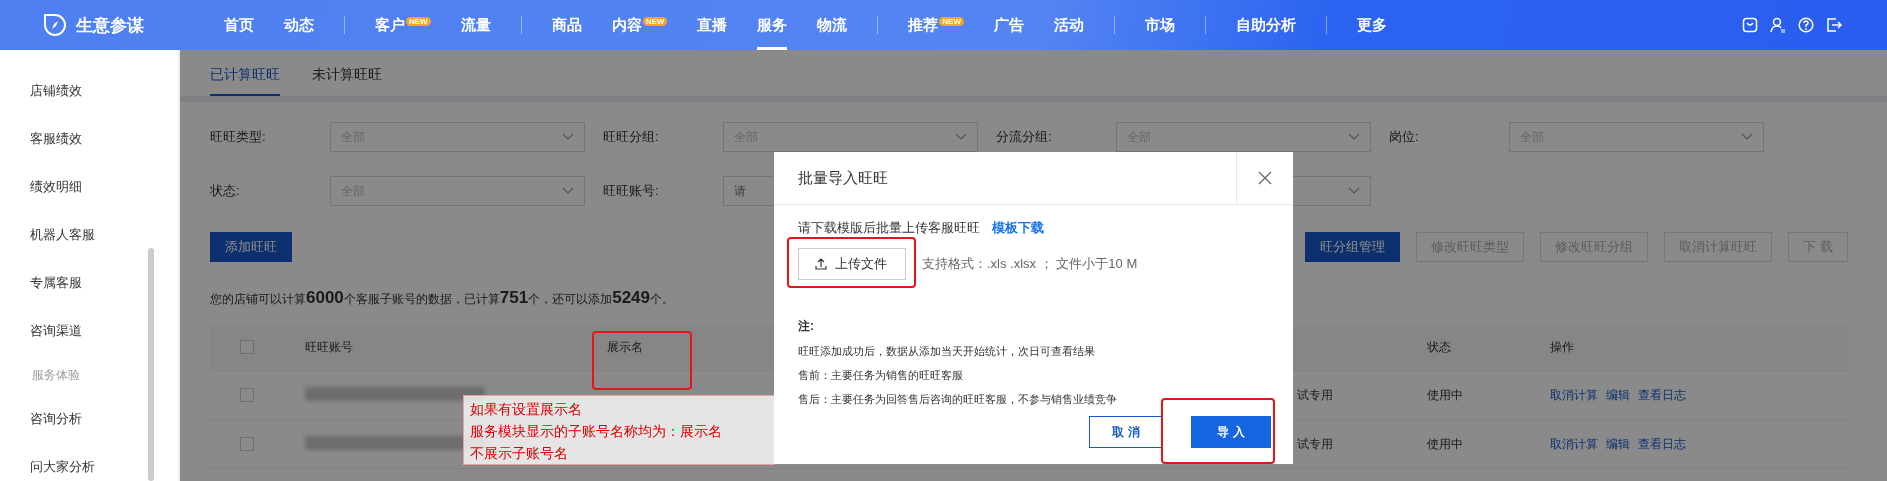 This screenshot has height=481, width=1887. What do you see at coordinates (89, 235) in the screenshot?
I see `sidebar-item: 机器人客服` at bounding box center [89, 235].